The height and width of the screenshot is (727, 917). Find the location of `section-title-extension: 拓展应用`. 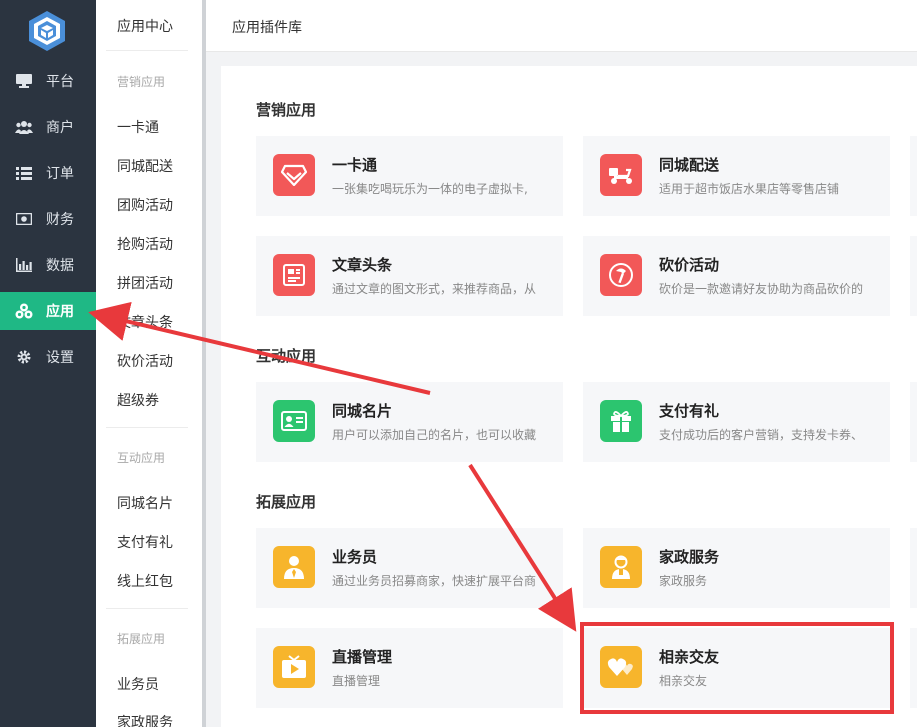

section-title-extension: 拓展应用 is located at coordinates (286, 502).